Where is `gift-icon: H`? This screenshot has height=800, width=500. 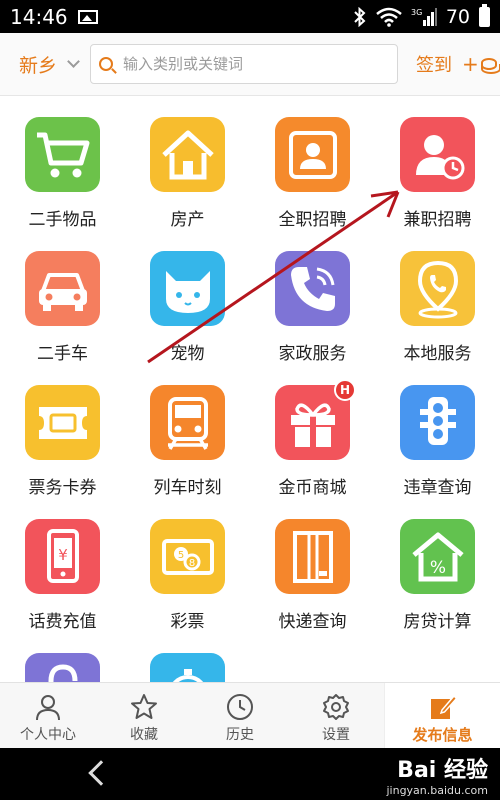
gift-icon: H is located at coordinates (315, 419).